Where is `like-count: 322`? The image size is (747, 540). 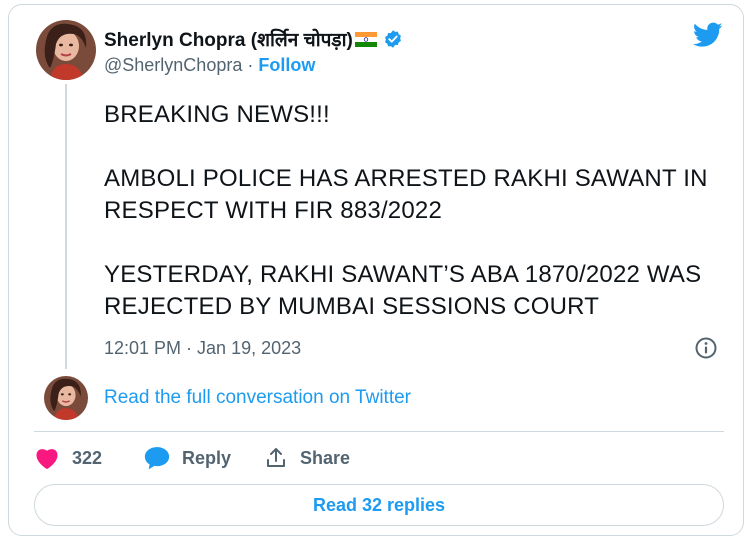
like-count: 322 is located at coordinates (87, 457).